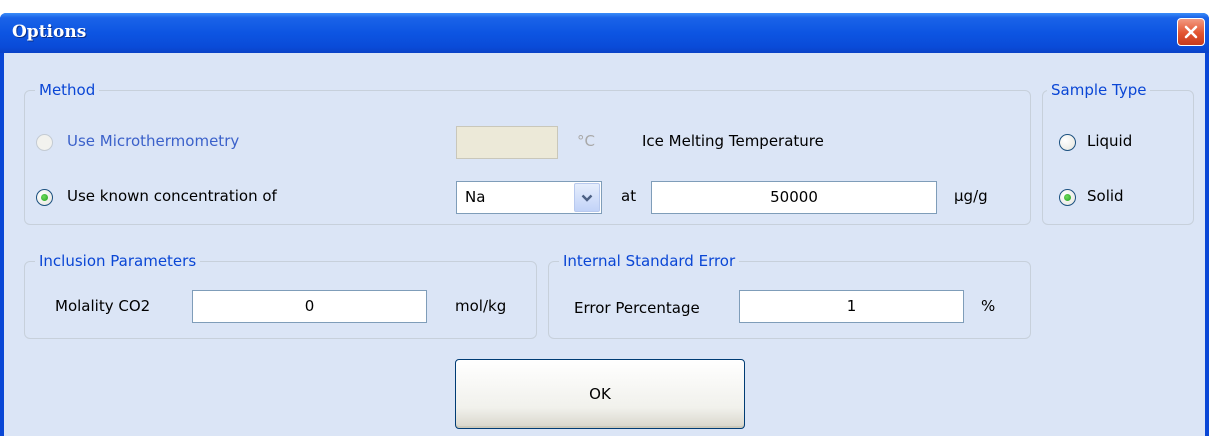 This screenshot has width=1212, height=436. Describe the element at coordinates (481, 306) in the screenshot. I see `molality-unit: mol/kg` at that location.